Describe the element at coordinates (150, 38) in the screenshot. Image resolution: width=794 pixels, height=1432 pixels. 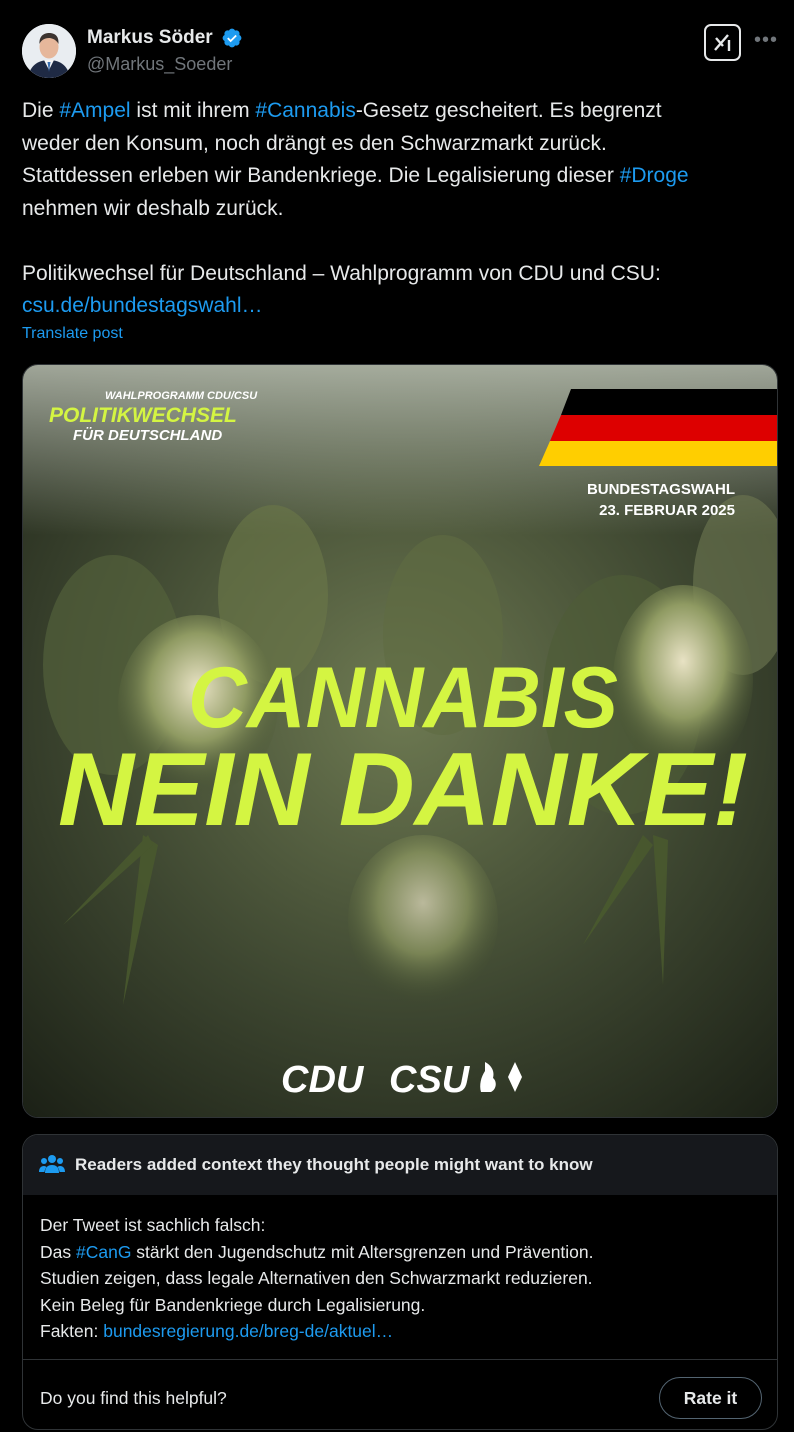
I see `author-name: Markus Söder` at that location.